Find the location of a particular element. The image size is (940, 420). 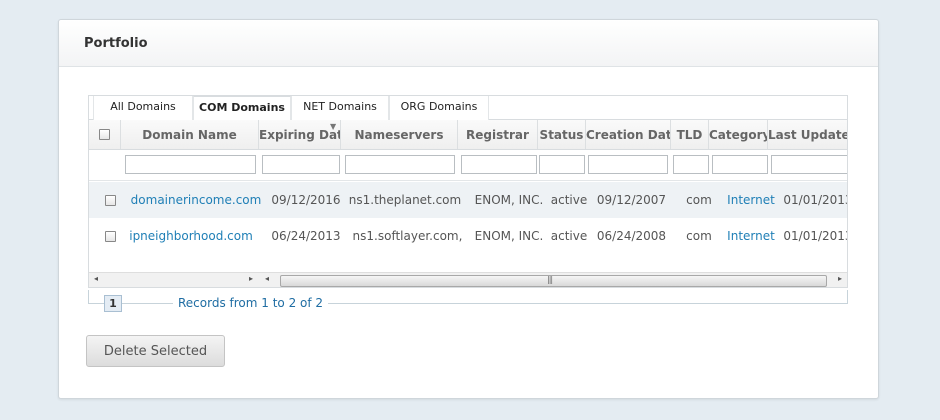

creation-date-cell: 09/12/2007 is located at coordinates (631, 200).